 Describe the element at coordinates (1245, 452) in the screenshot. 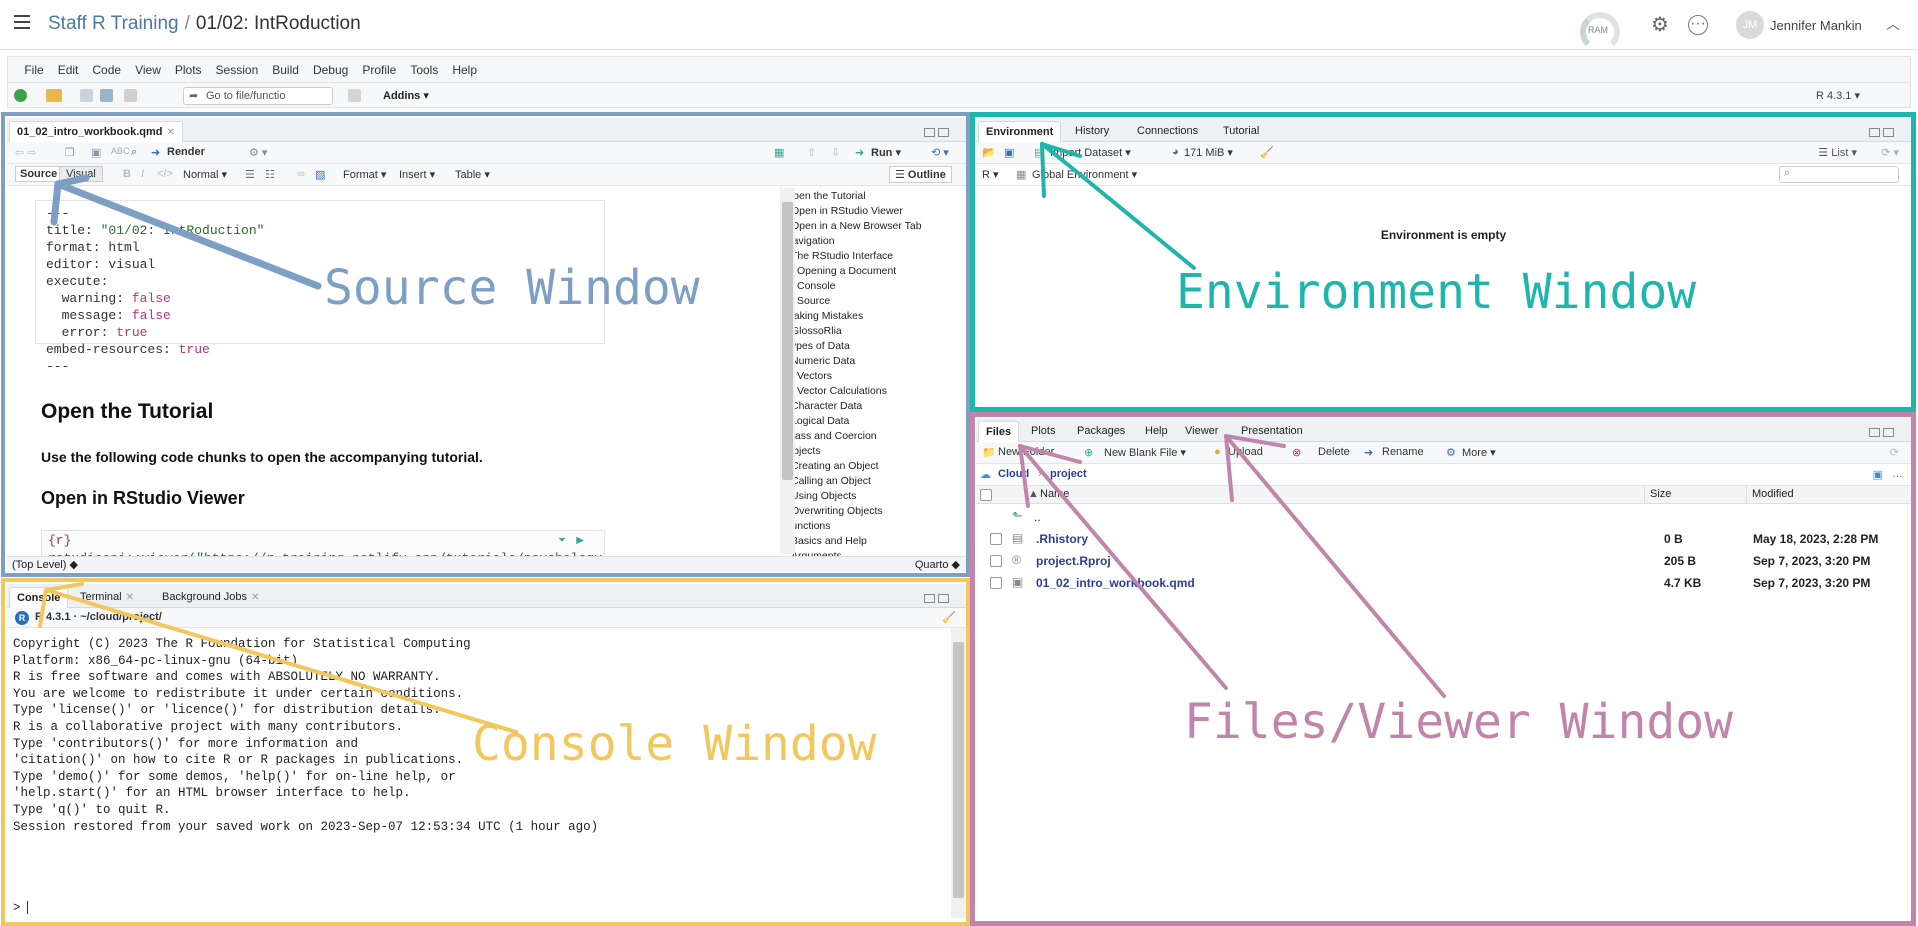

I see `upload-button: Upload` at that location.